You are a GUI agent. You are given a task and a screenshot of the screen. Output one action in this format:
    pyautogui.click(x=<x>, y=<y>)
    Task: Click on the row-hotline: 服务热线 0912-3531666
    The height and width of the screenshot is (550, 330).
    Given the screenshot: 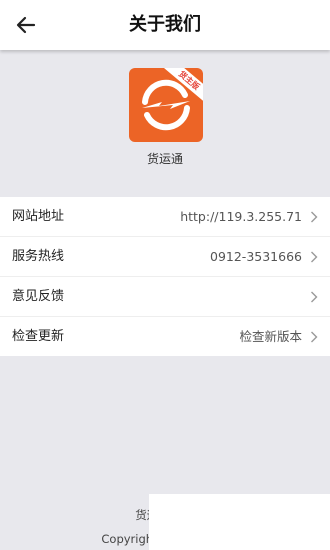 What is the action you would take?
    pyautogui.click(x=165, y=257)
    